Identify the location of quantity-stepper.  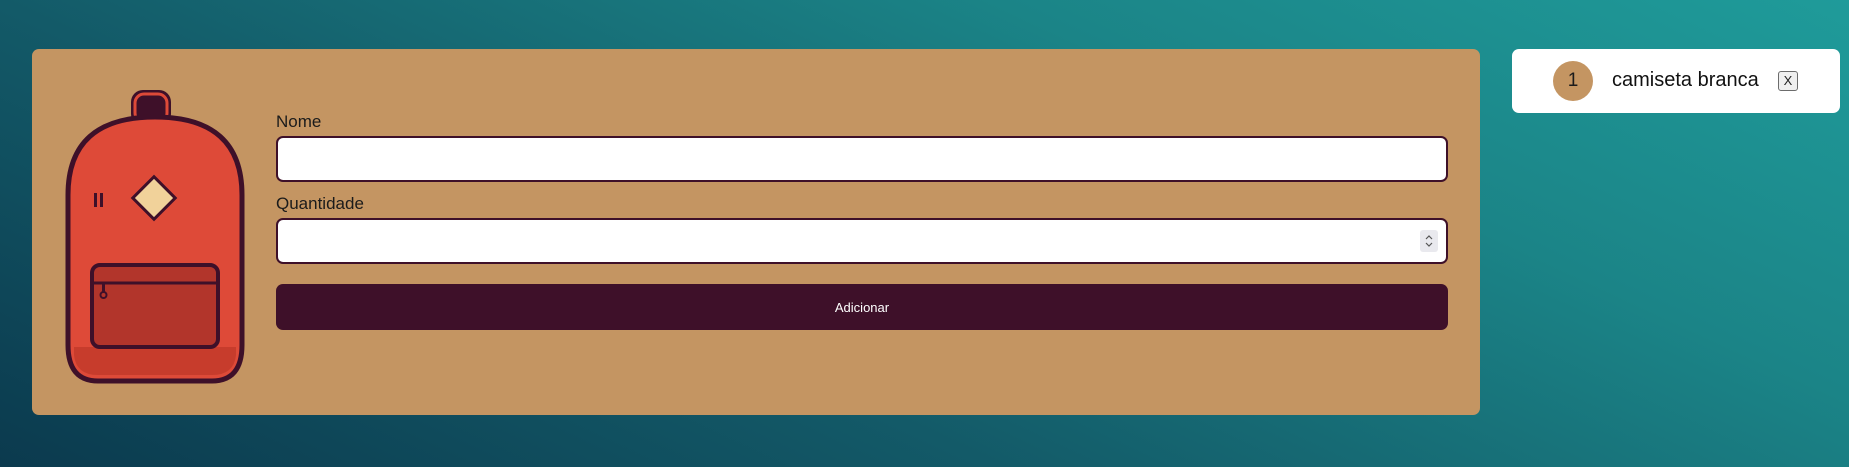
(1429, 241).